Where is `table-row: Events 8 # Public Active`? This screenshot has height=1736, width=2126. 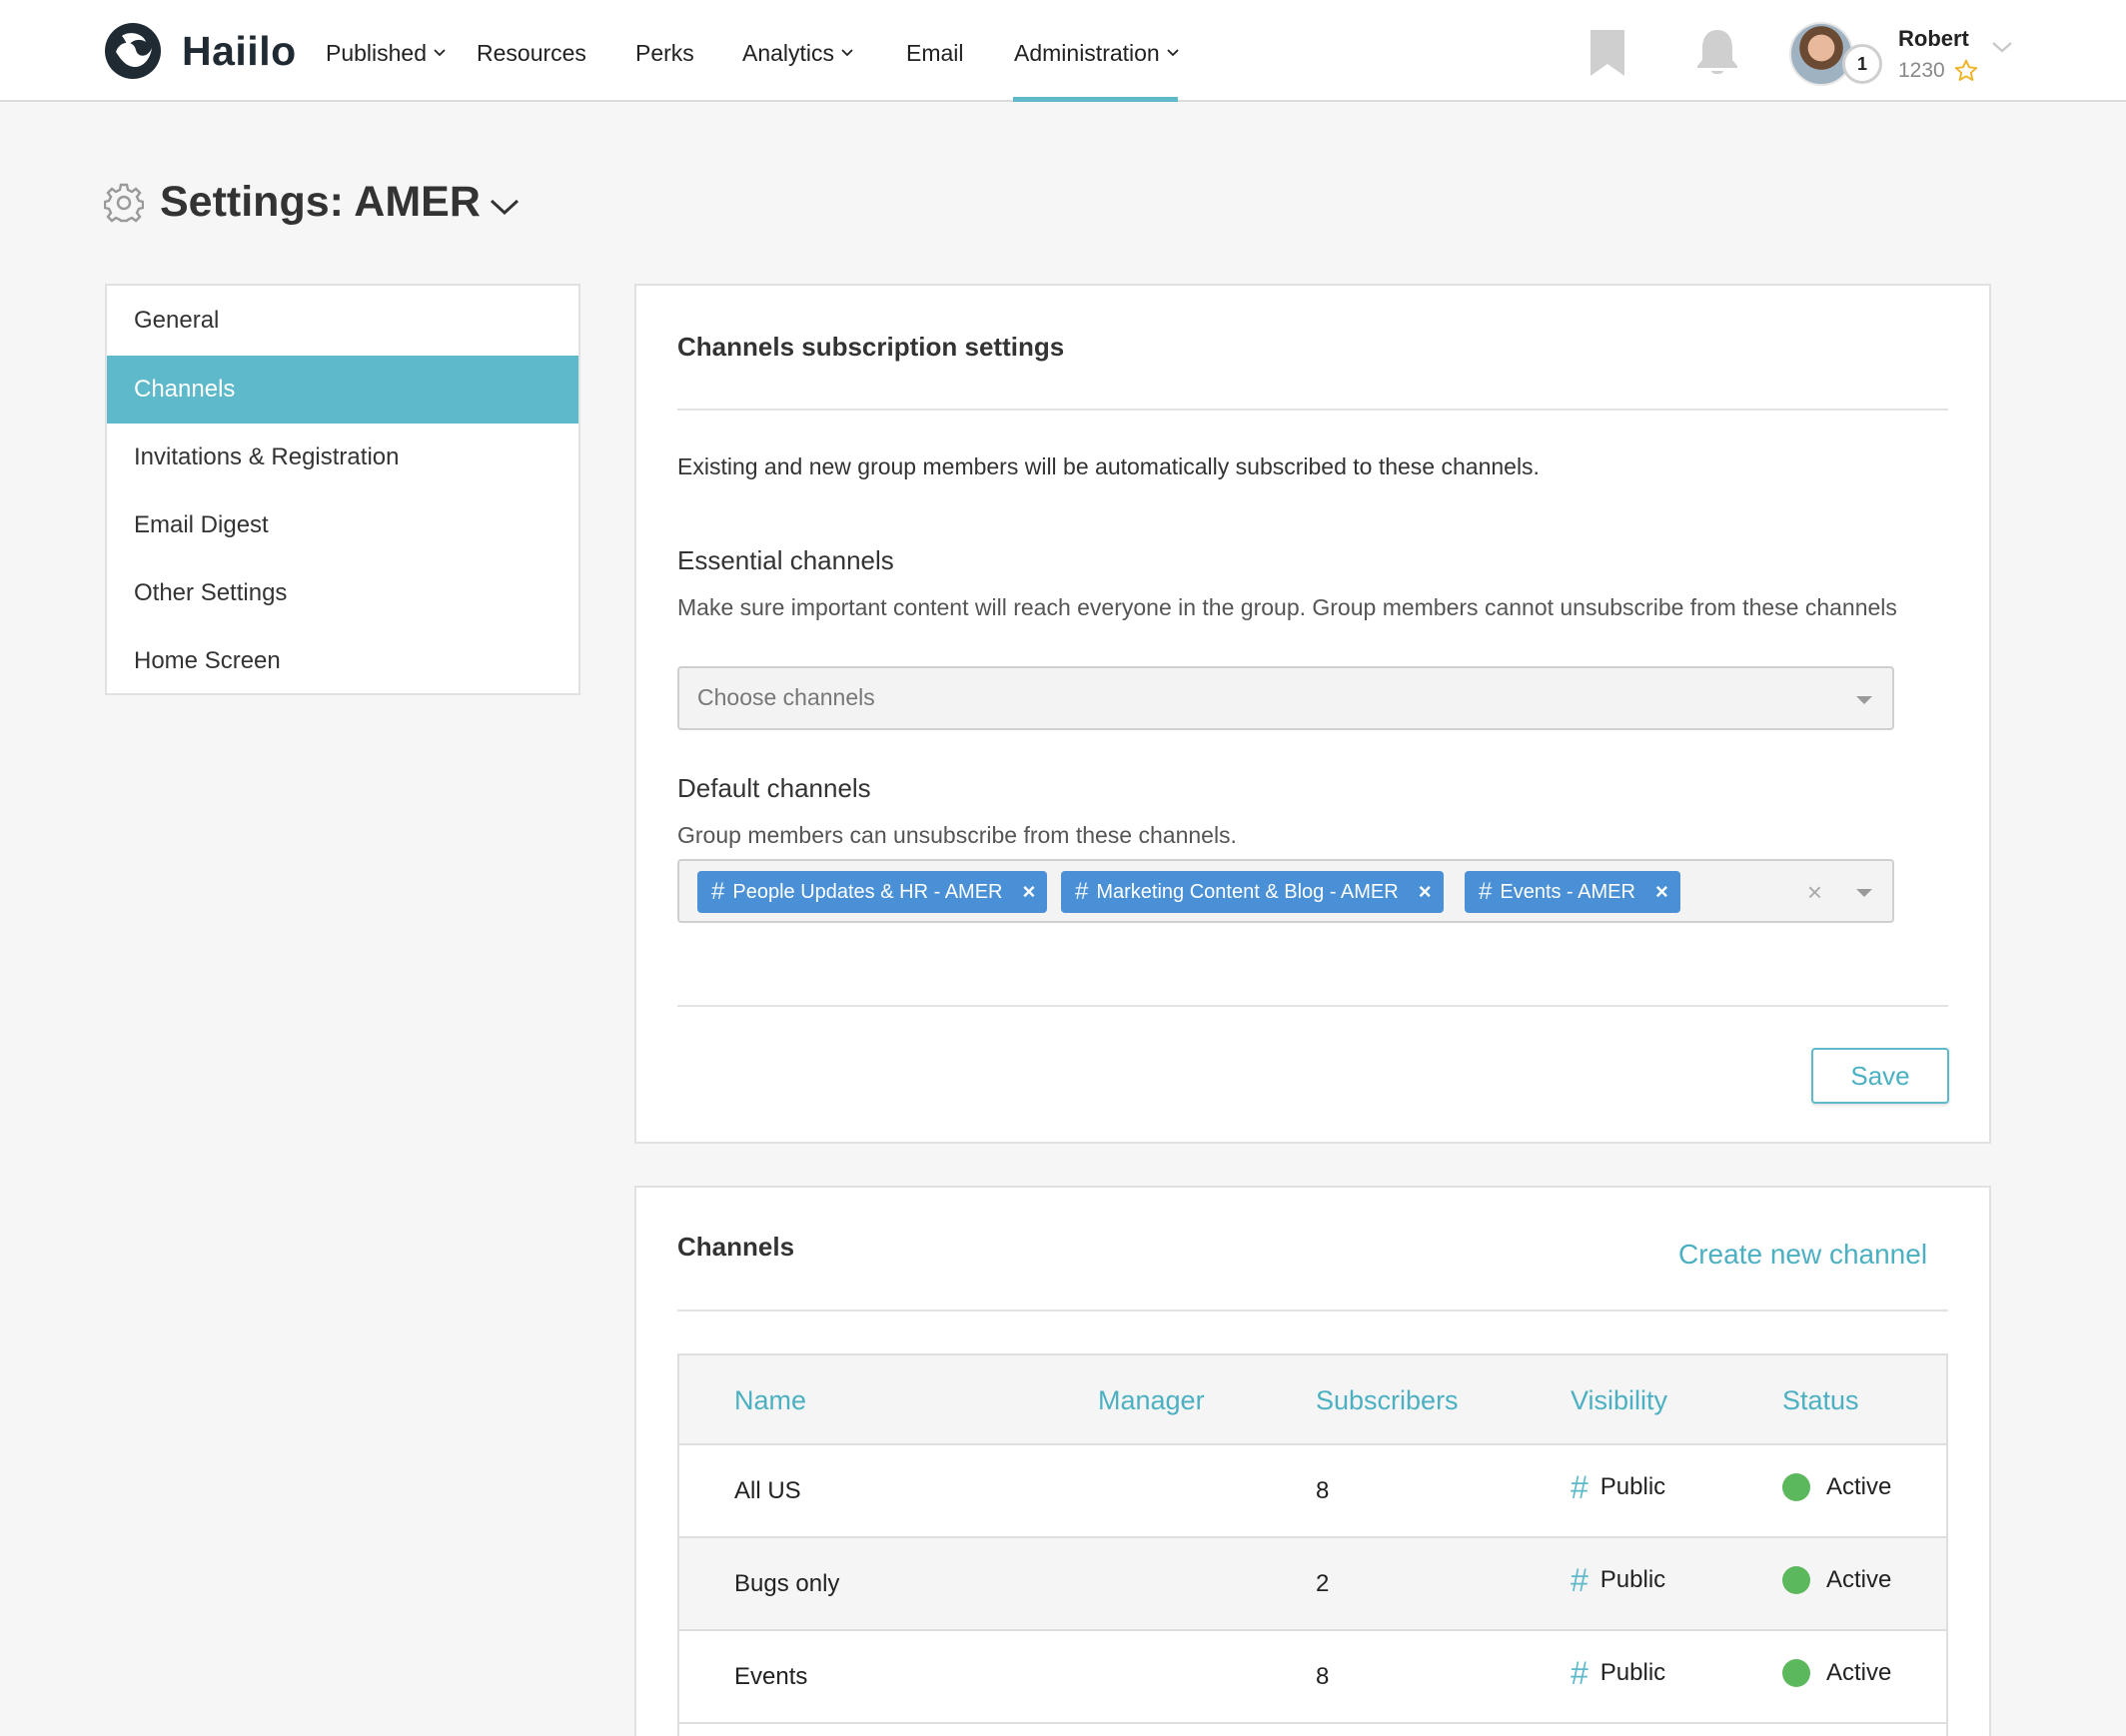
table-row: Events 8 # Public Active is located at coordinates (1312, 1677).